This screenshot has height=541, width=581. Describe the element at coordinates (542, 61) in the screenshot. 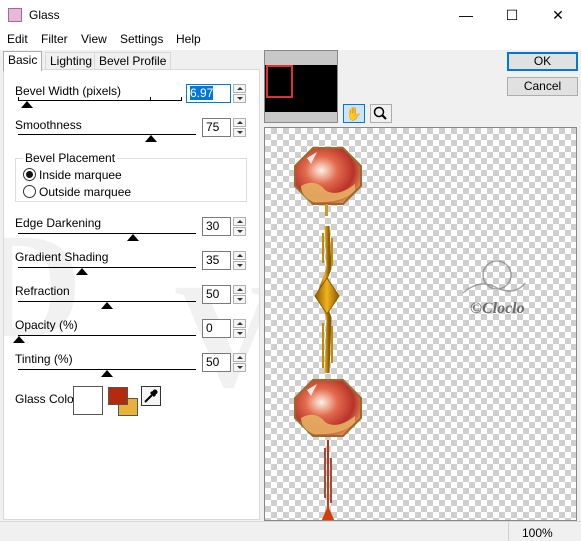

I see `ok-button: OK` at that location.